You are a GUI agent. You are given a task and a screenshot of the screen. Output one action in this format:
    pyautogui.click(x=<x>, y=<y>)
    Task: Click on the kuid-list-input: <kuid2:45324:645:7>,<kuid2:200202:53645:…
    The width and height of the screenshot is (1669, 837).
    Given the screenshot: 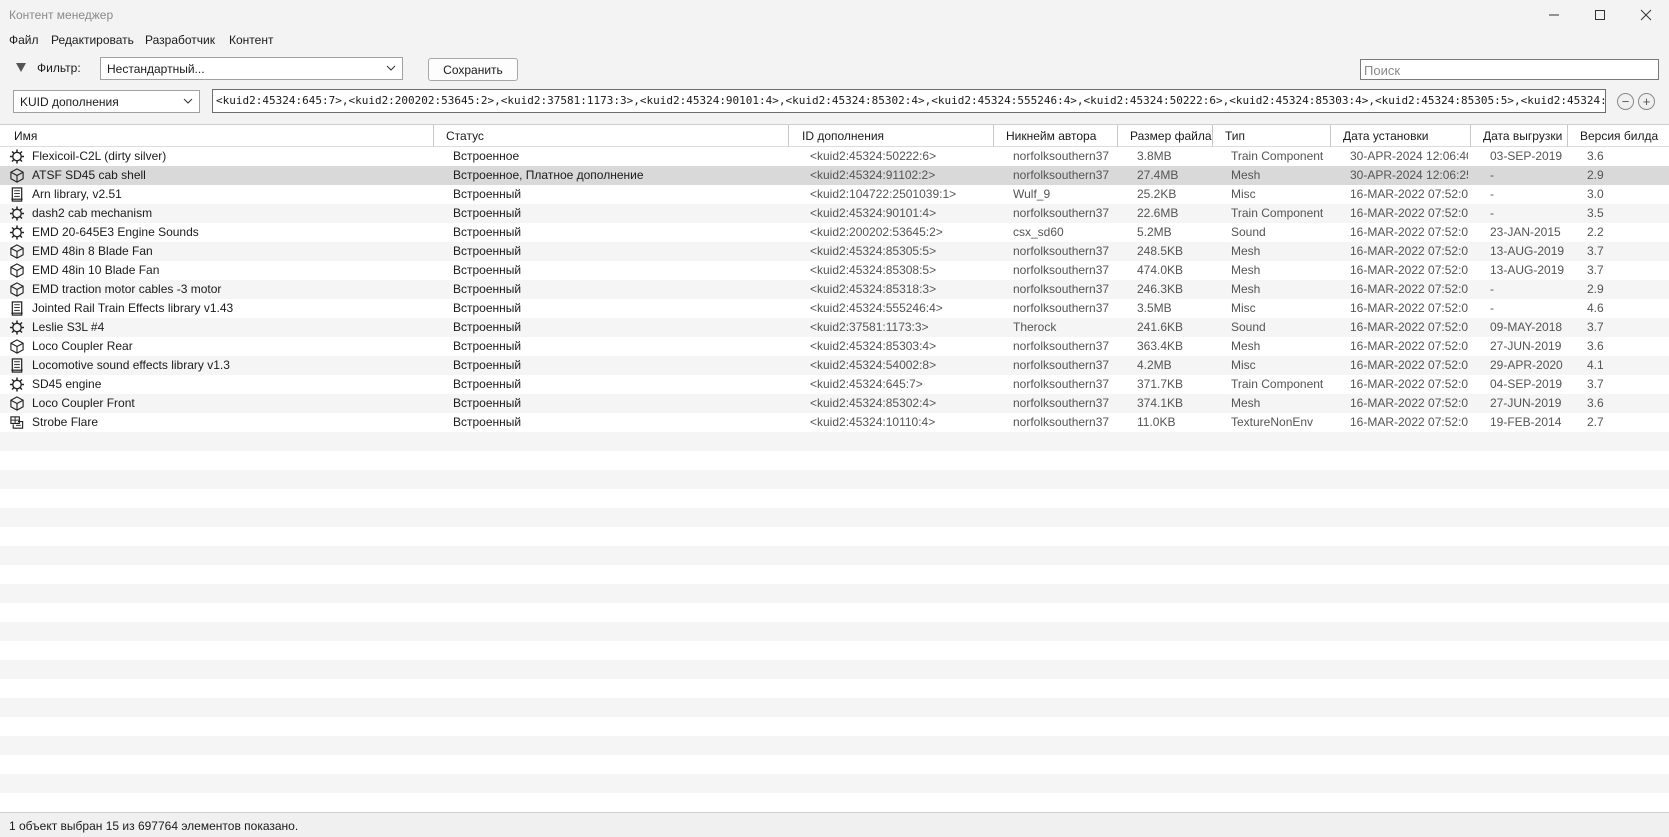 What is the action you would take?
    pyautogui.click(x=909, y=101)
    